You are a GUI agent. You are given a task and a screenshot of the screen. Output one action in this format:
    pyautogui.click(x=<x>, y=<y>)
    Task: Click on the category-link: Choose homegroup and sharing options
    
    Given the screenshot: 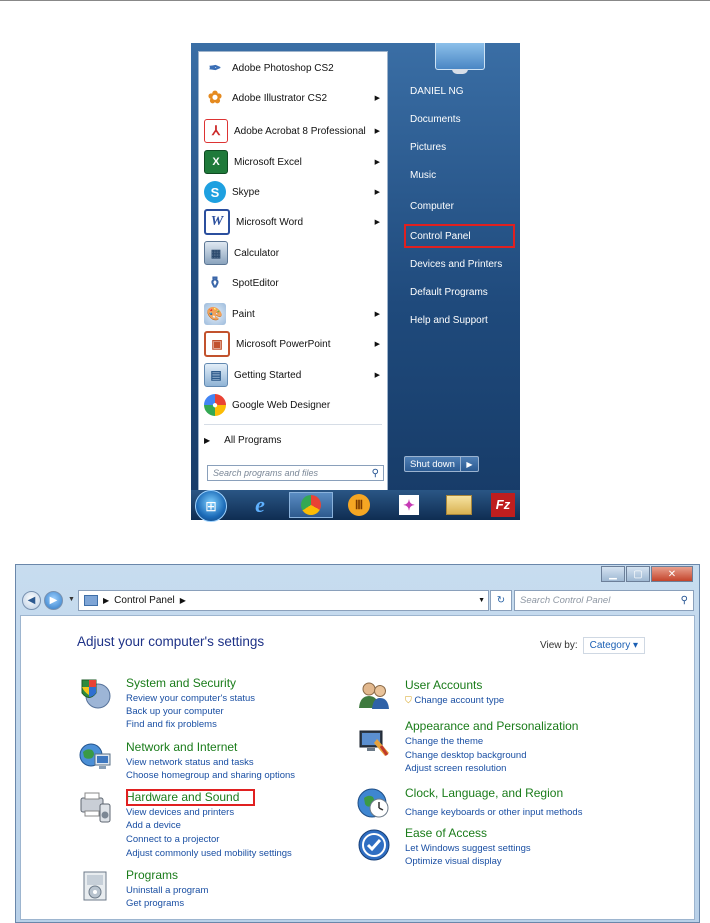 What is the action you would take?
    pyautogui.click(x=210, y=775)
    